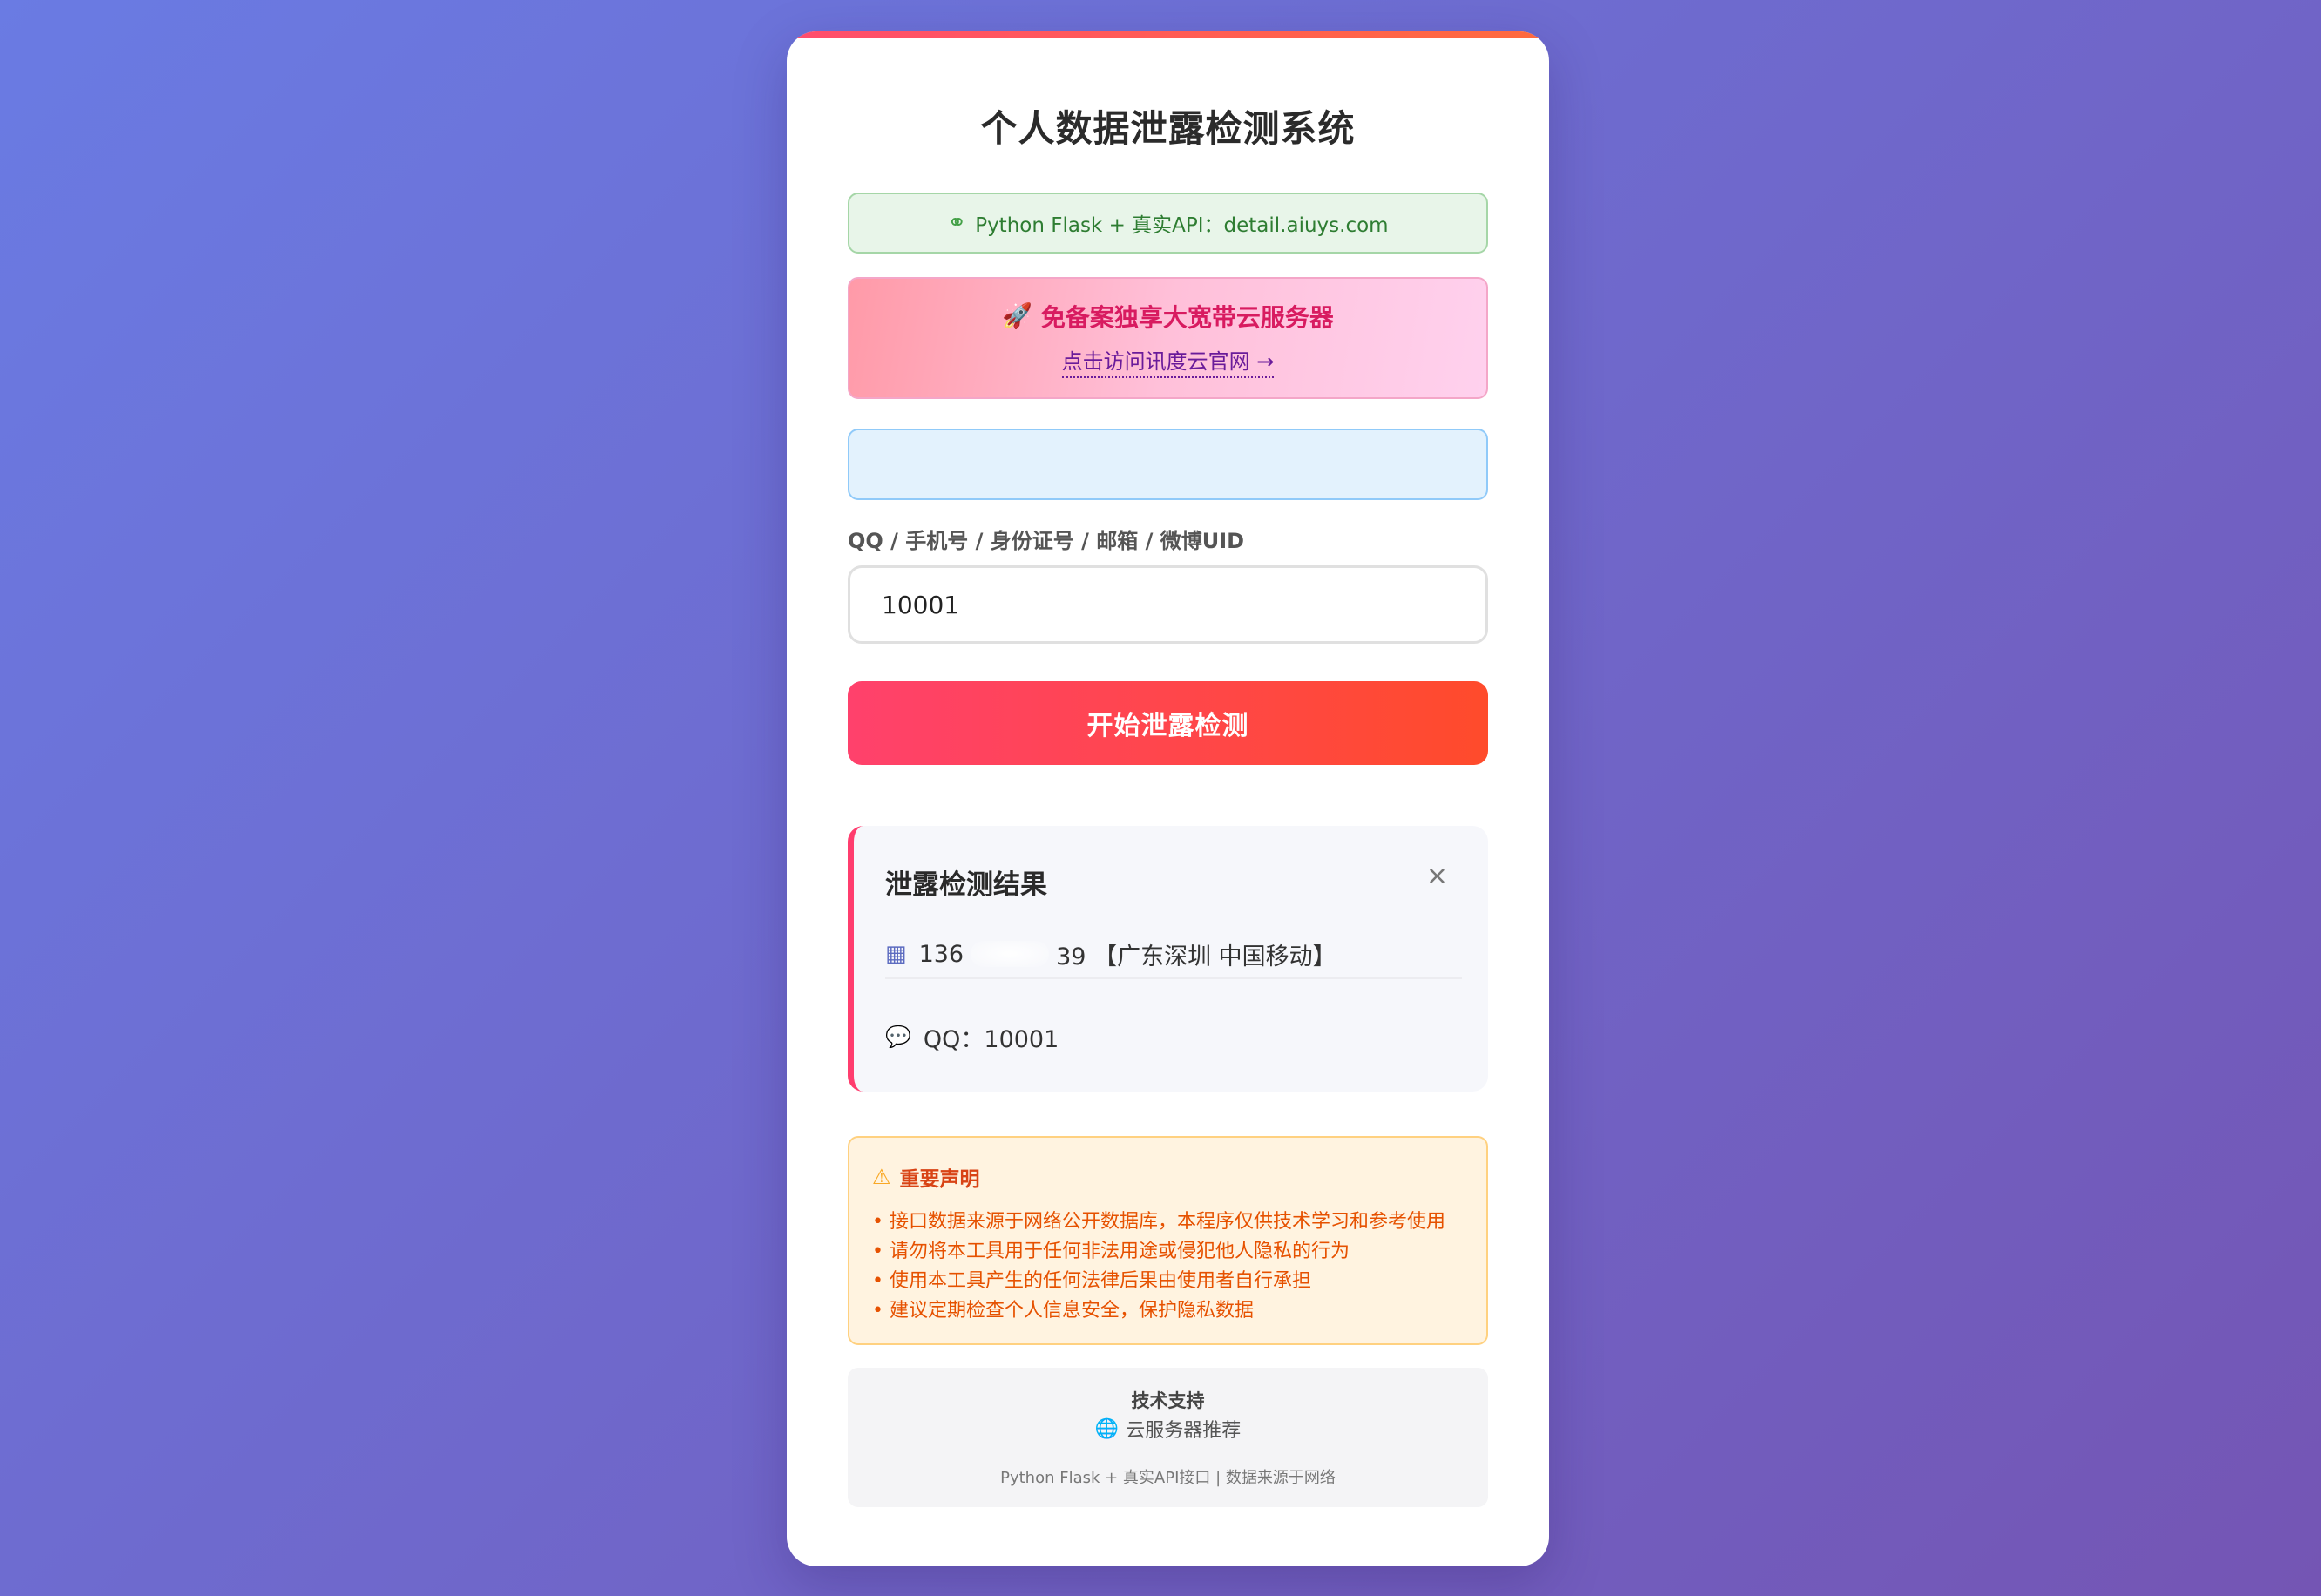 The width and height of the screenshot is (2321, 1596). Describe the element at coordinates (1168, 1400) in the screenshot. I see `footer-title: 技术支持` at that location.